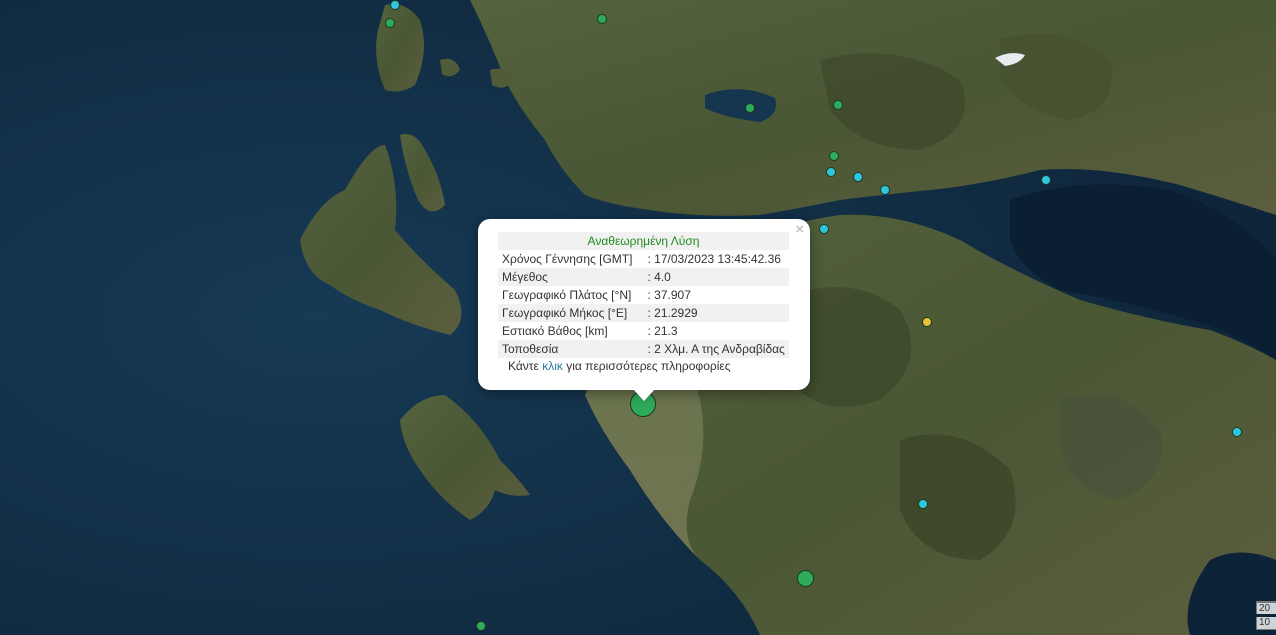  What do you see at coordinates (1266, 623) in the screenshot?
I see `scale-bar-mi: 10` at bounding box center [1266, 623].